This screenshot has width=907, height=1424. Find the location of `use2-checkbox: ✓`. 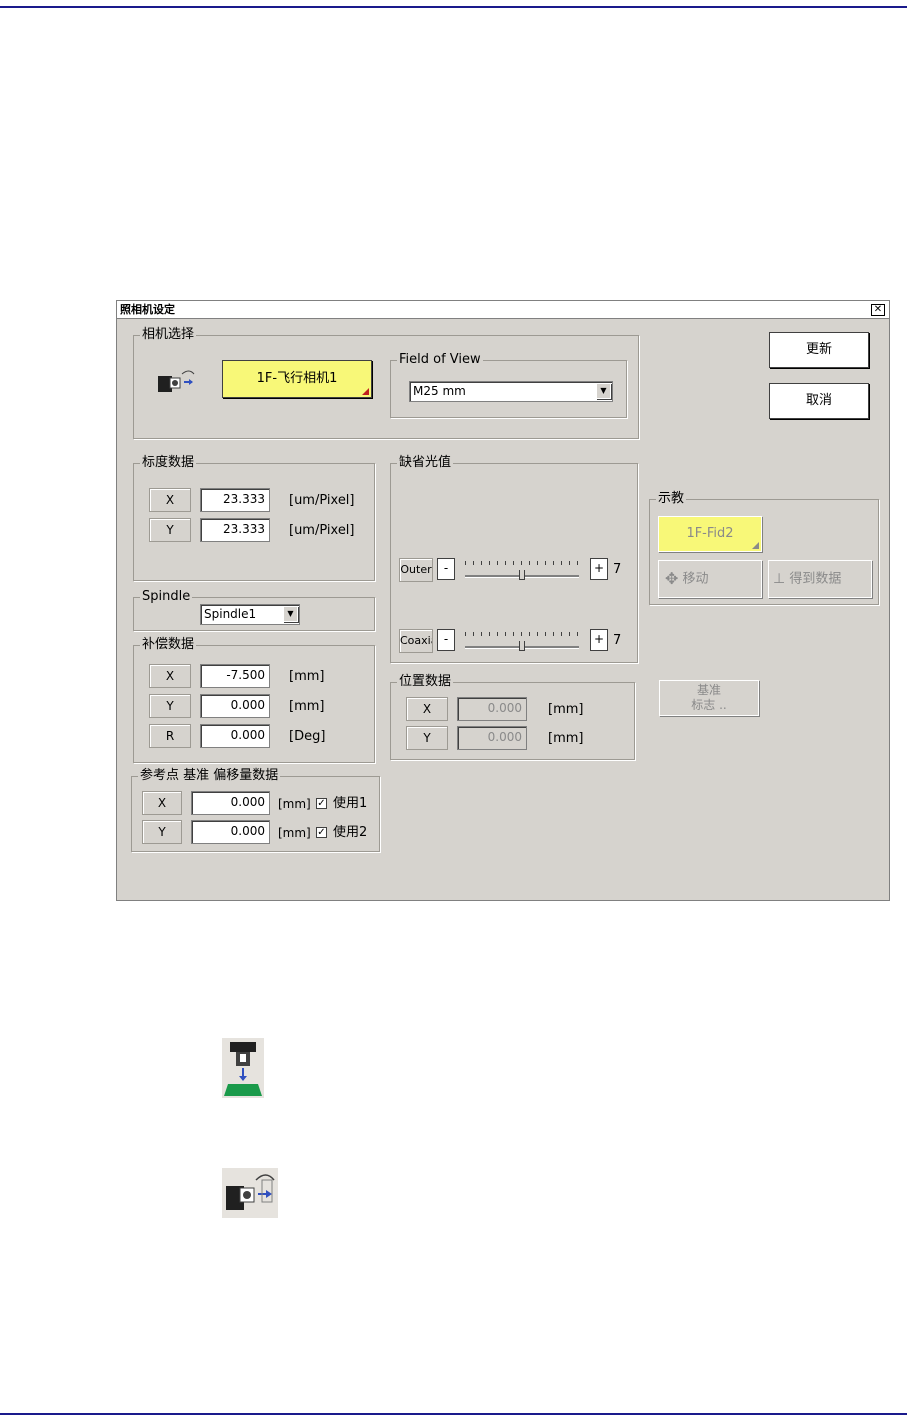

use2-checkbox: ✓ is located at coordinates (321, 832).